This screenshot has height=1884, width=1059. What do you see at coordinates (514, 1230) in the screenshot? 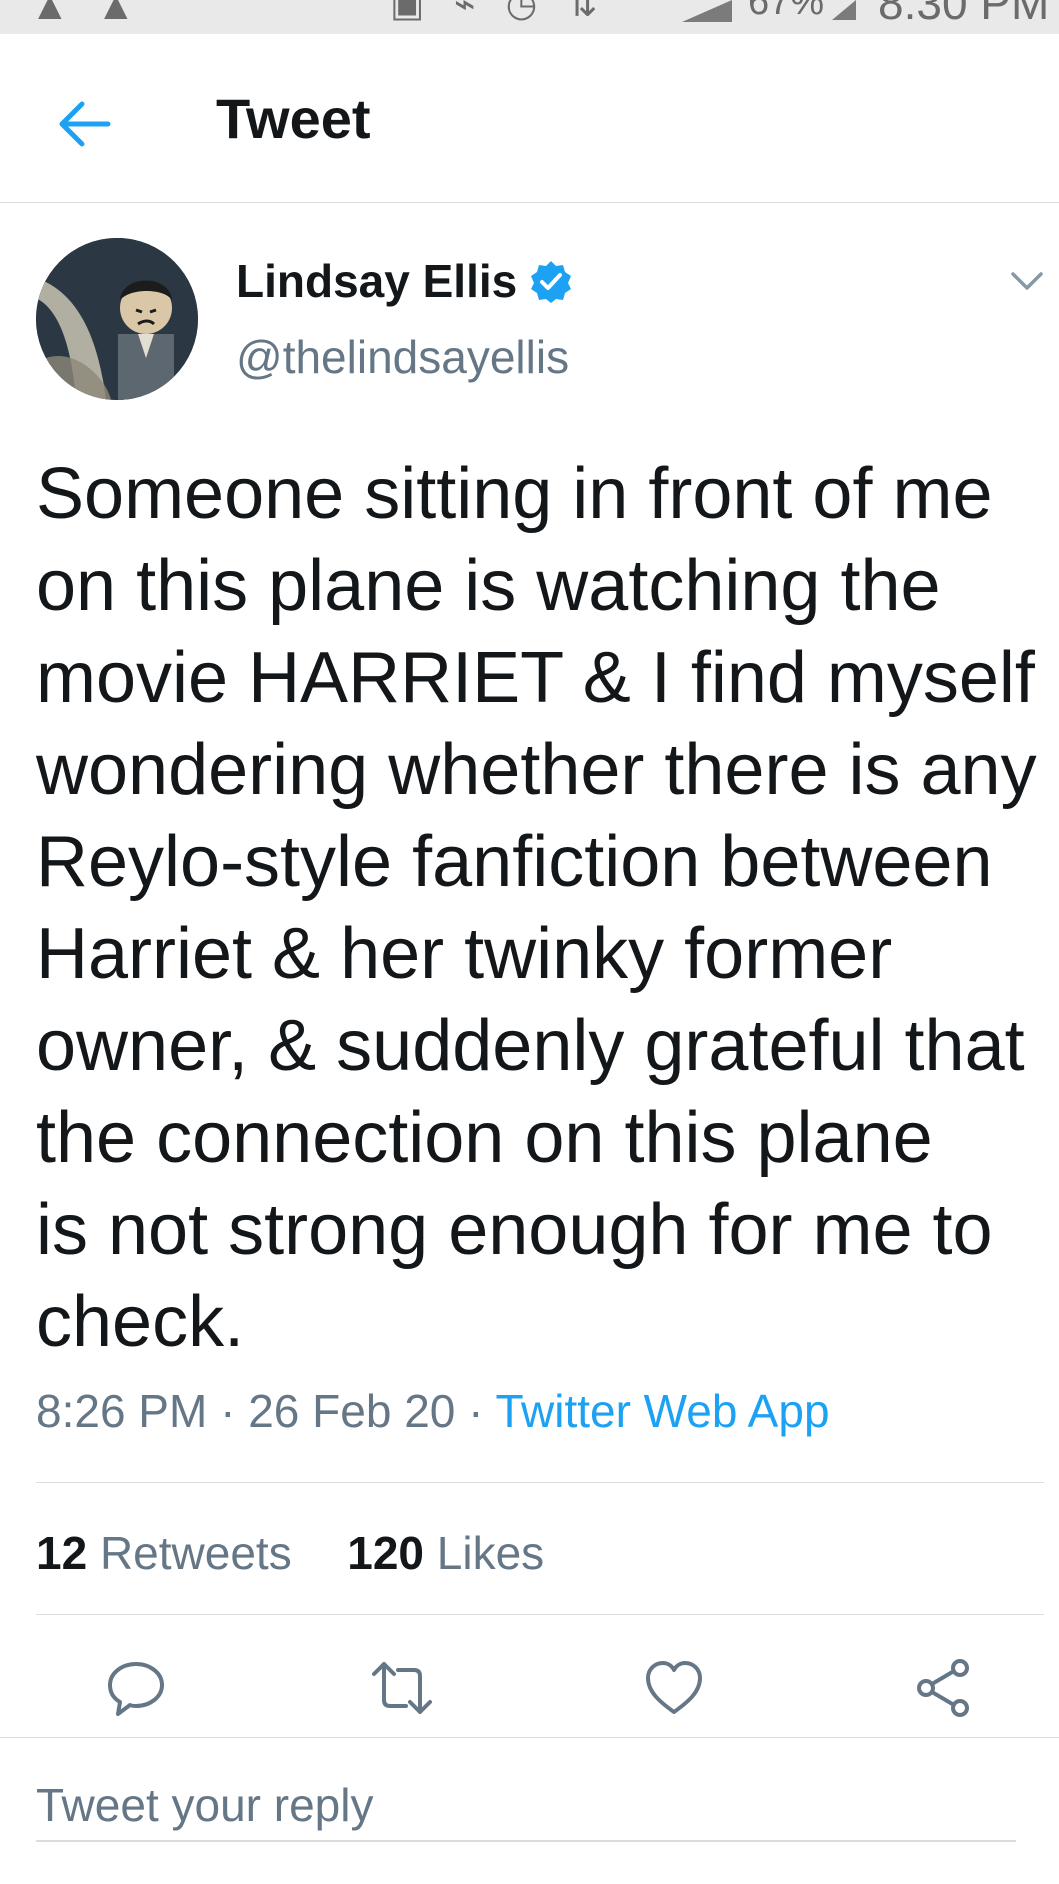
I see `tweet-text-line: is not strong enough for me to` at bounding box center [514, 1230].